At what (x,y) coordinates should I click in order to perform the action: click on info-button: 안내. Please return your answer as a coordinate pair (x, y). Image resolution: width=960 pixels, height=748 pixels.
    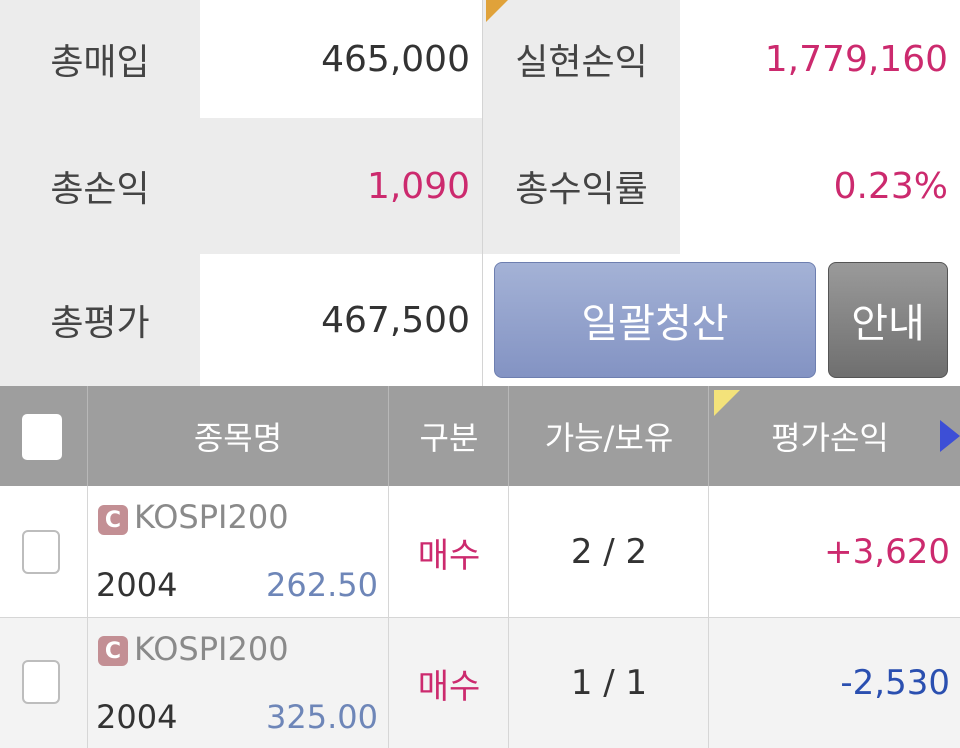
    Looking at the image, I should click on (888, 320).